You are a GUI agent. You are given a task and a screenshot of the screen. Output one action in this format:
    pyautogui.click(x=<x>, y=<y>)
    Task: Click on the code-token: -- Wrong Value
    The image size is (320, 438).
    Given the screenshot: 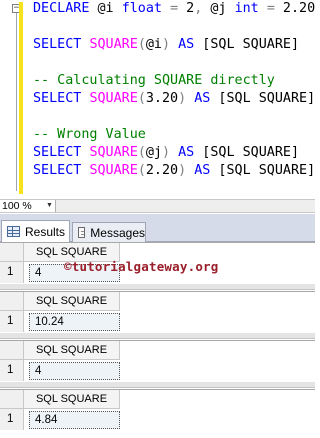 What is the action you would take?
    pyautogui.click(x=89, y=134)
    